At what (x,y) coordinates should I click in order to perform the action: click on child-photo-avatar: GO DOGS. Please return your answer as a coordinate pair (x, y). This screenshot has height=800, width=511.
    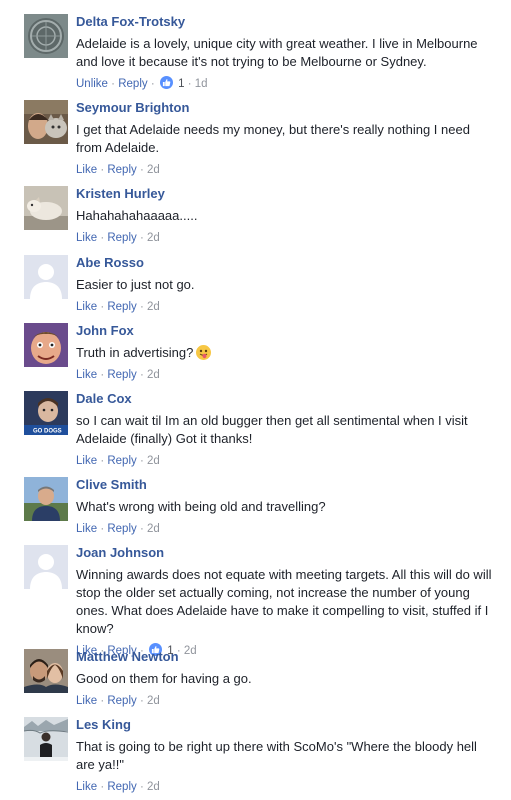
    Looking at the image, I should click on (46, 413).